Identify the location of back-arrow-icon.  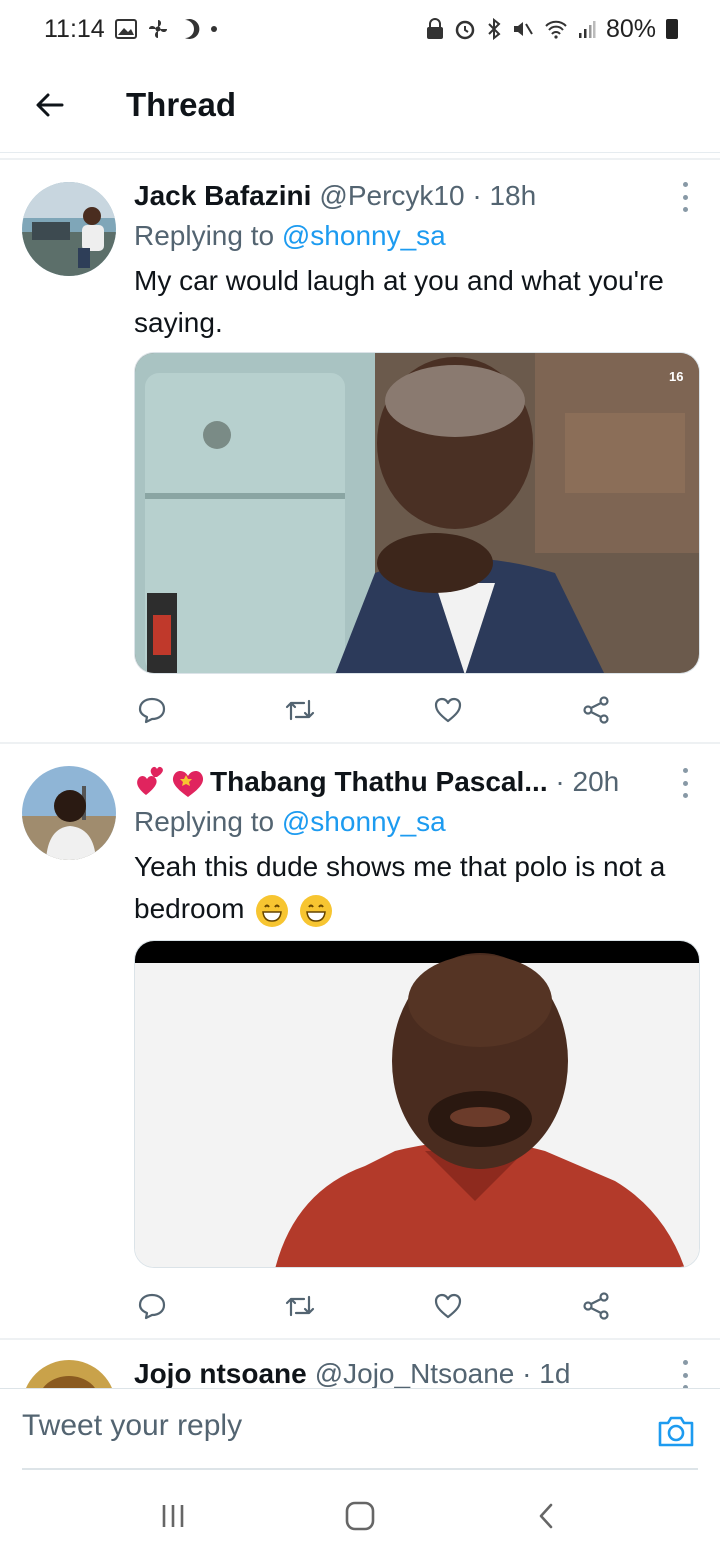
(50, 105).